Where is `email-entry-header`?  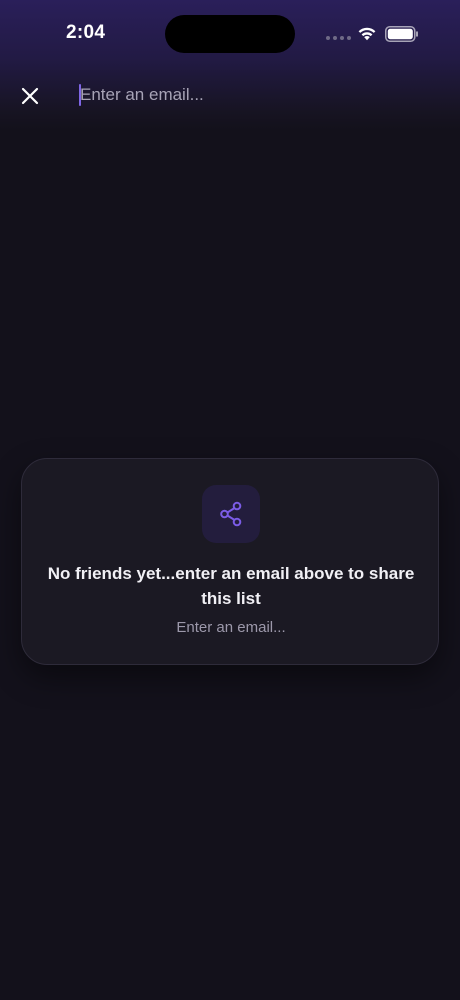 email-entry-header is located at coordinates (230, 95).